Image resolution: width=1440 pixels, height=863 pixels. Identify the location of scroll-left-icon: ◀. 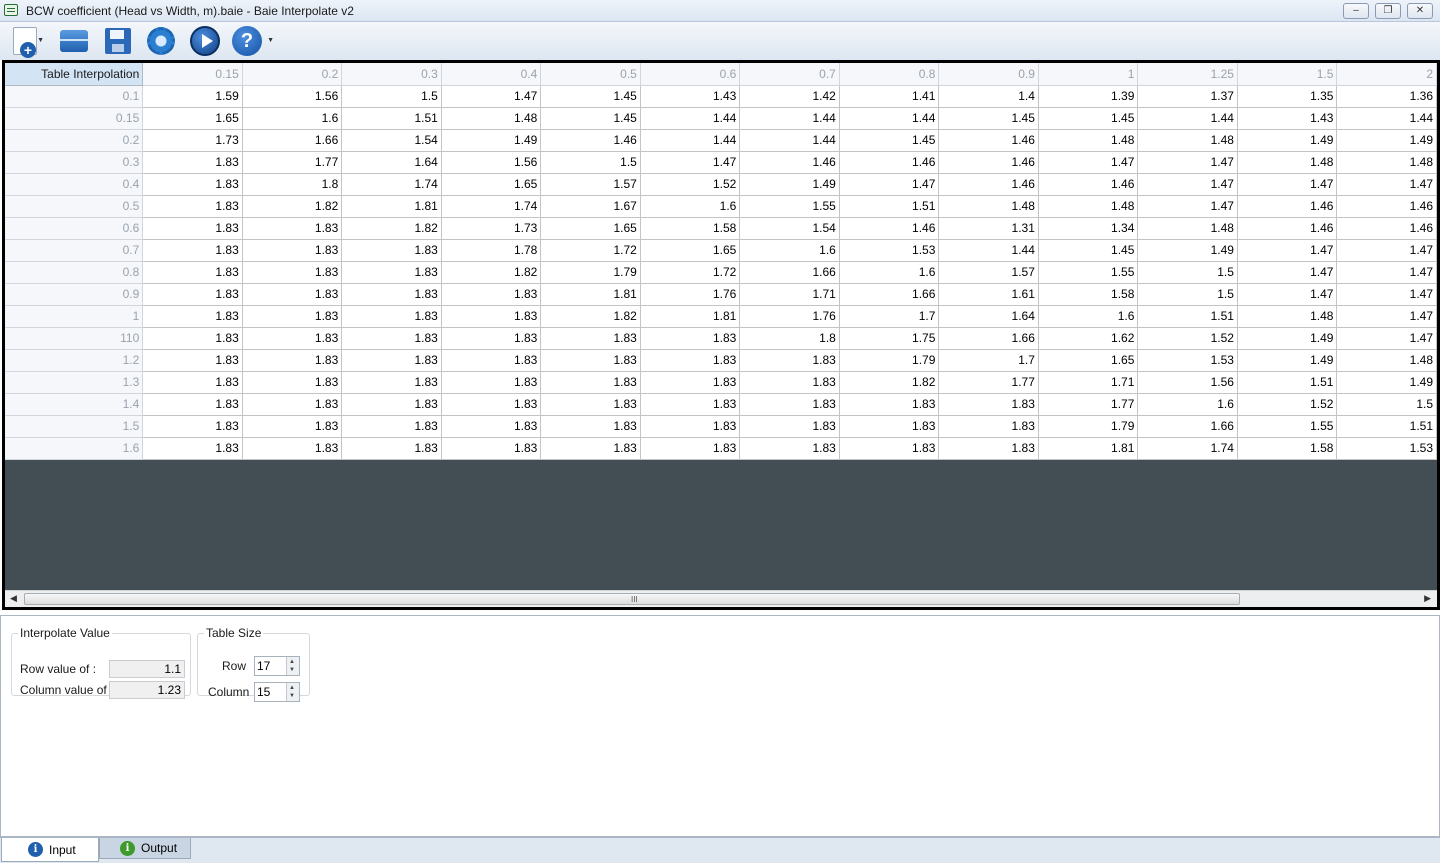
(13, 598).